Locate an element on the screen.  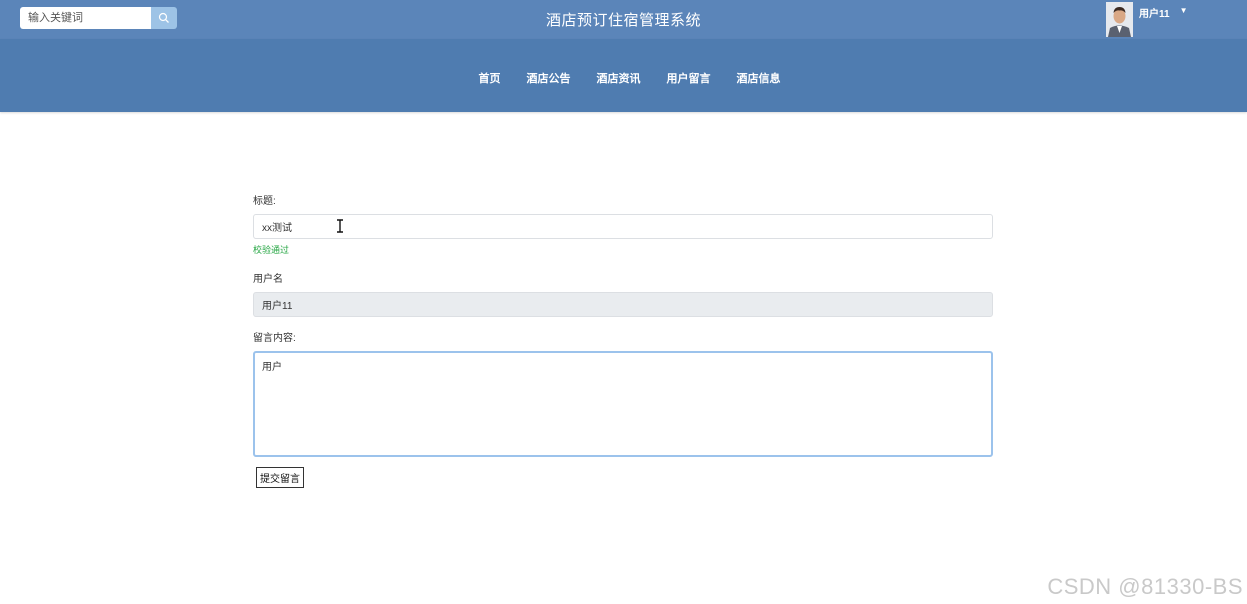
text-cursor-icon is located at coordinates (340, 226).